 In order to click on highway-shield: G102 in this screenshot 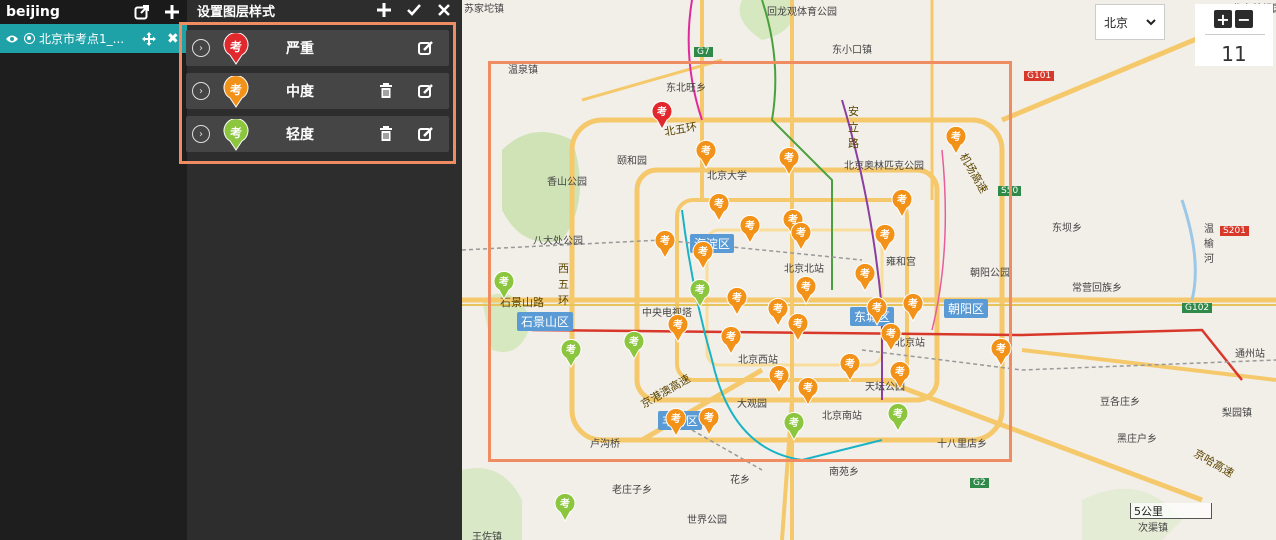, I will do `click(1197, 308)`.